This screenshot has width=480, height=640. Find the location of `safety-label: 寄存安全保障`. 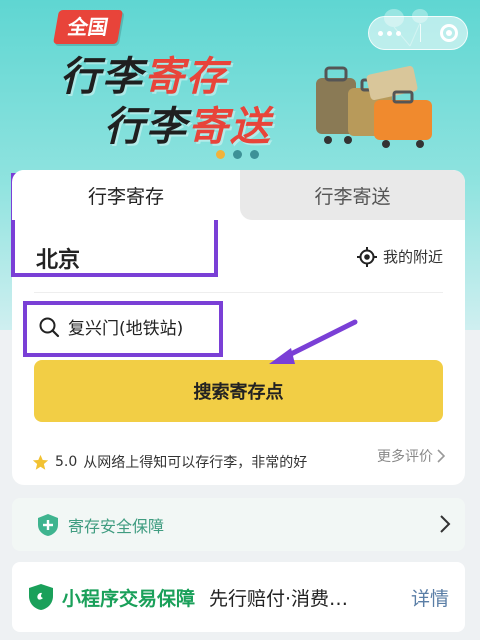

safety-label: 寄存安全保障 is located at coordinates (116, 526).